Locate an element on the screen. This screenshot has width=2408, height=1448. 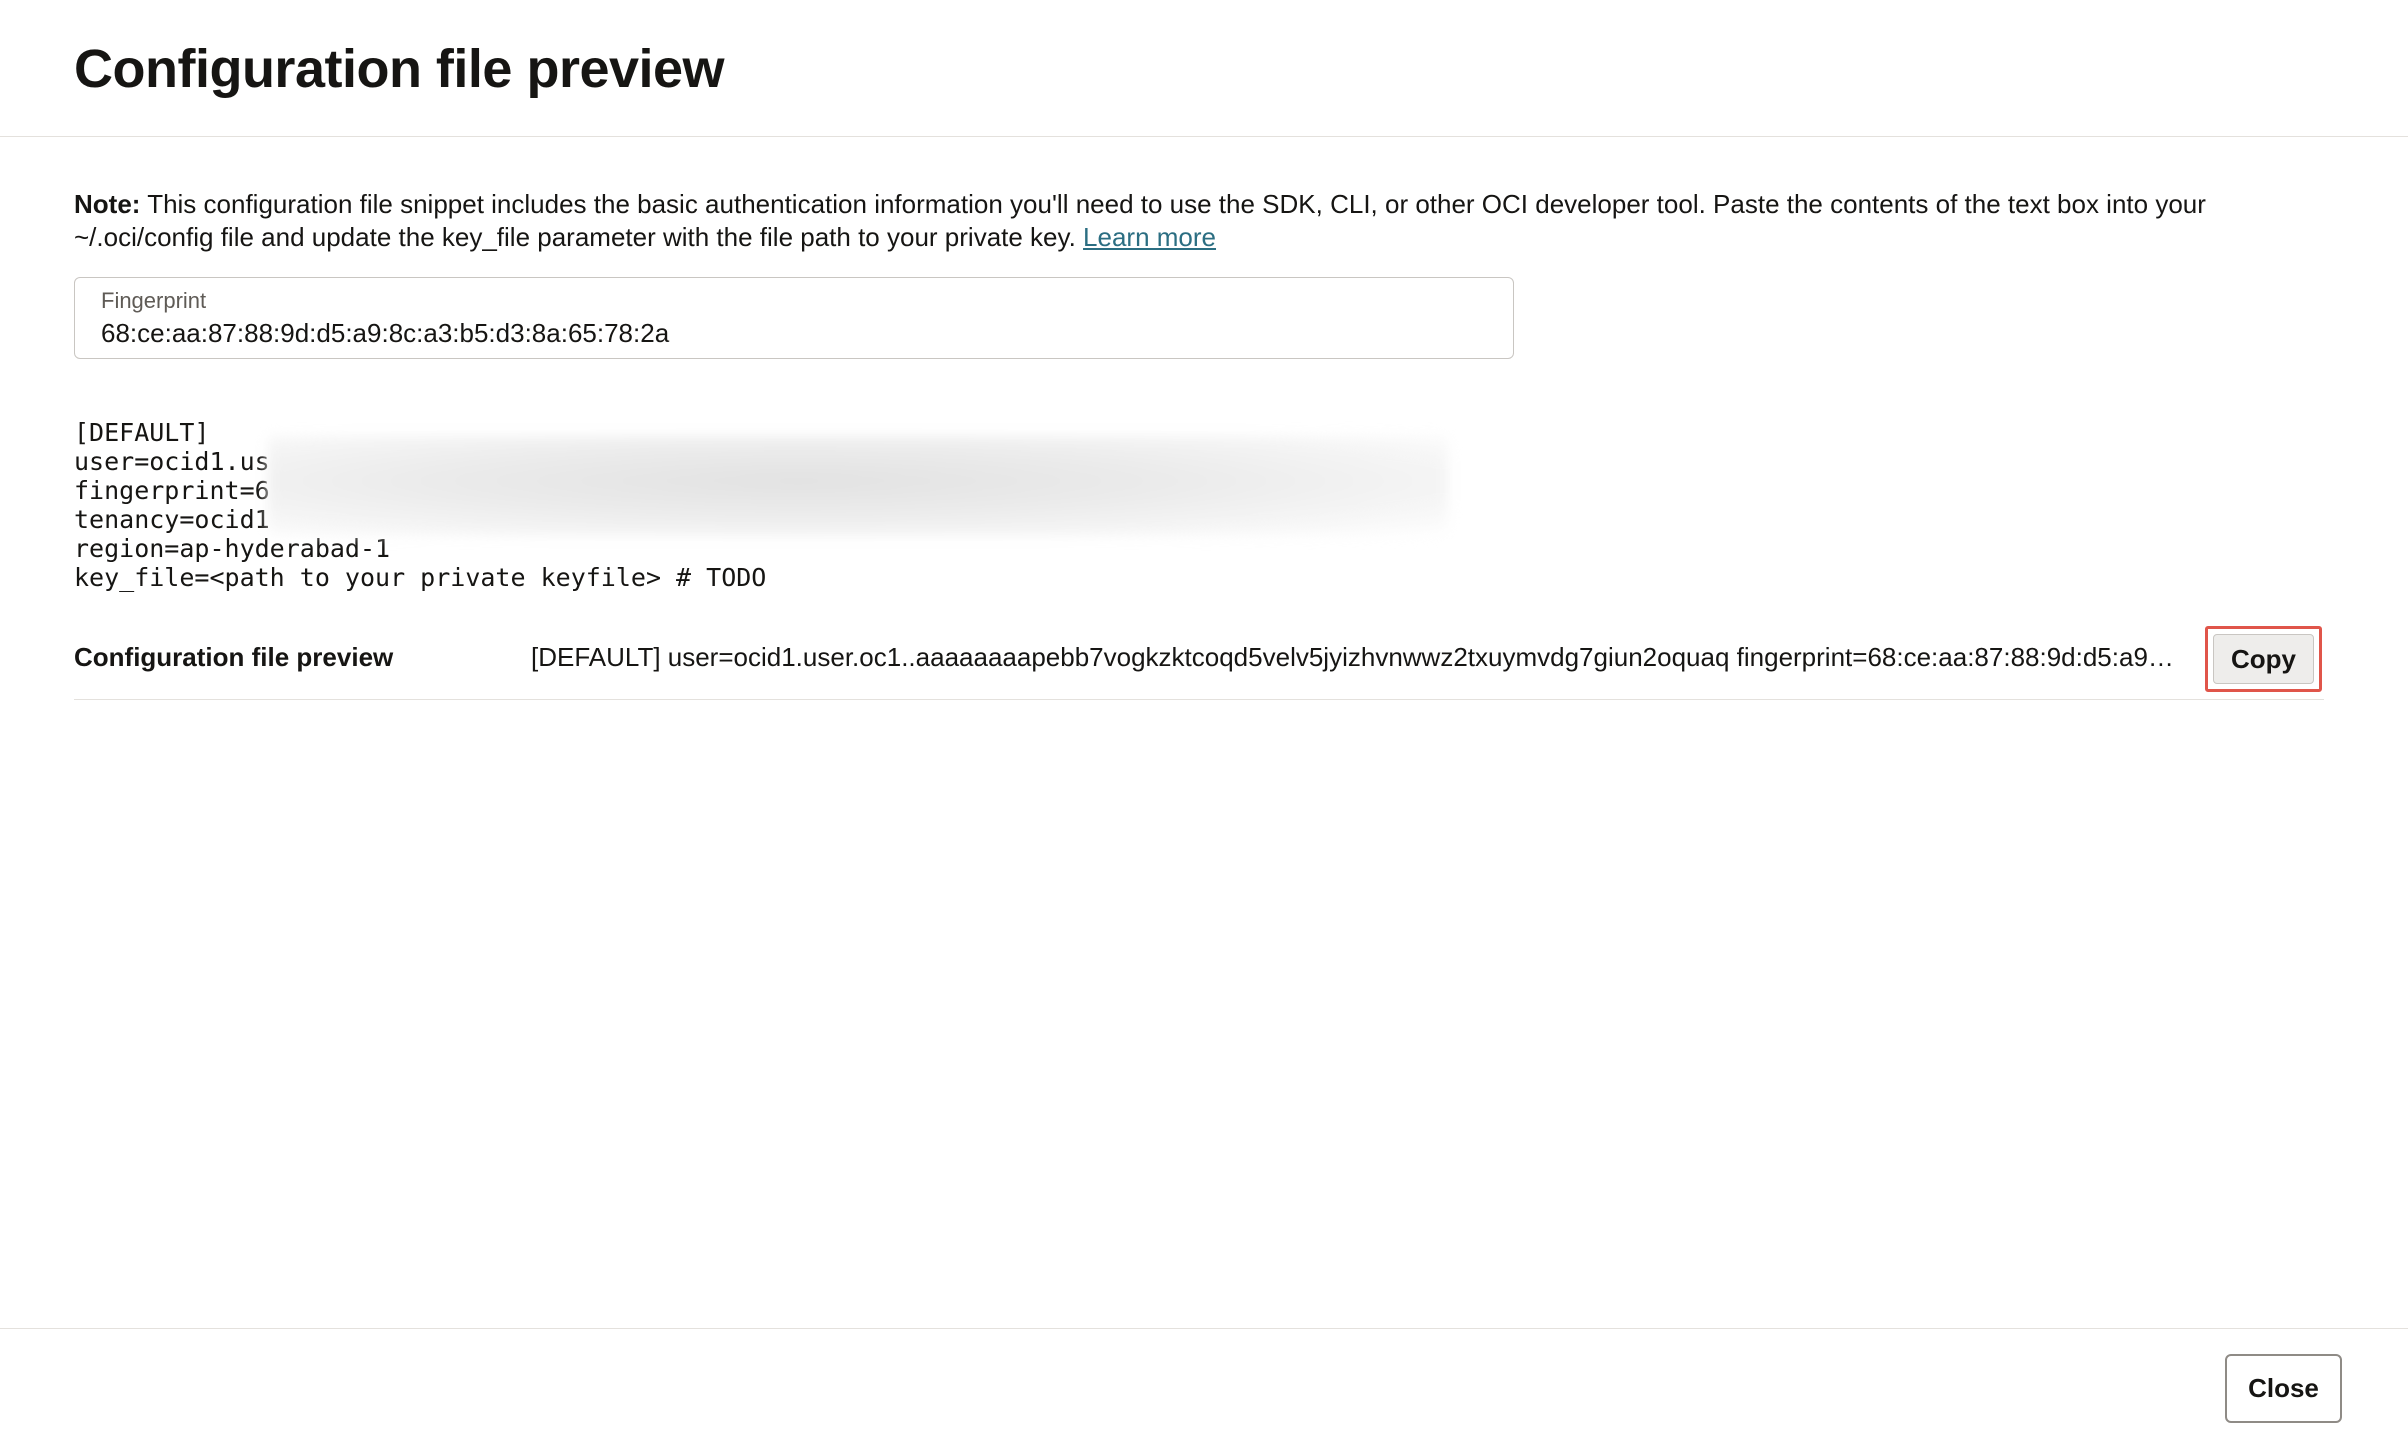
copy-button: Copy is located at coordinates (2263, 659).